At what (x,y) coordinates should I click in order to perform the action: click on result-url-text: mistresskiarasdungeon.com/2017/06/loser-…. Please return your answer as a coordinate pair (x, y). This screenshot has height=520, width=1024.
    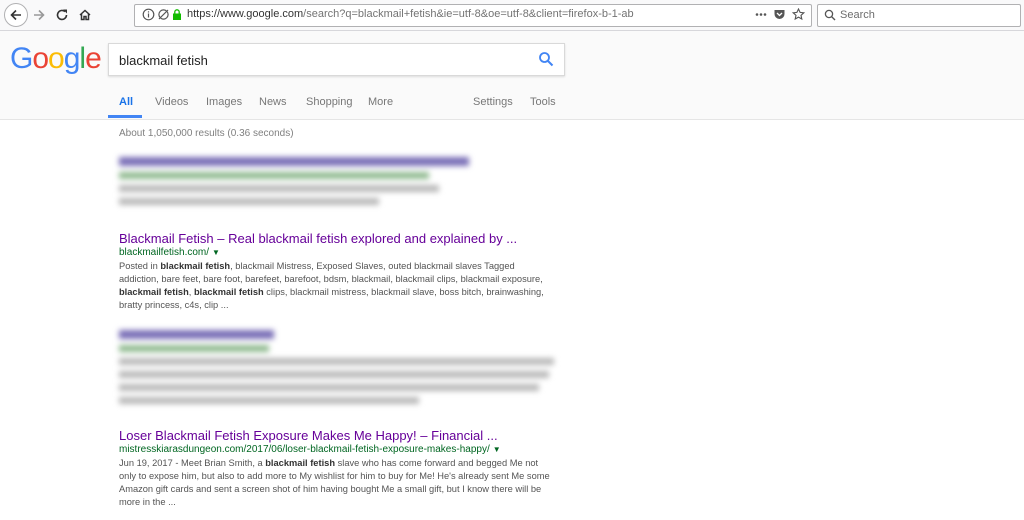
    Looking at the image, I should click on (304, 449).